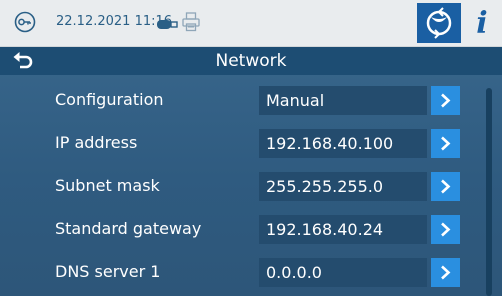 Image resolution: width=502 pixels, height=296 pixels. I want to click on setting-value-field: 192.168.40.24, so click(343, 229).